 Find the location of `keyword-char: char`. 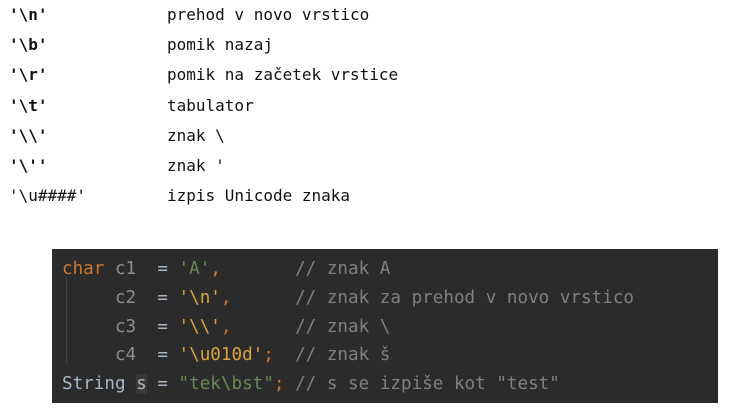

keyword-char: char is located at coordinates (83, 269).